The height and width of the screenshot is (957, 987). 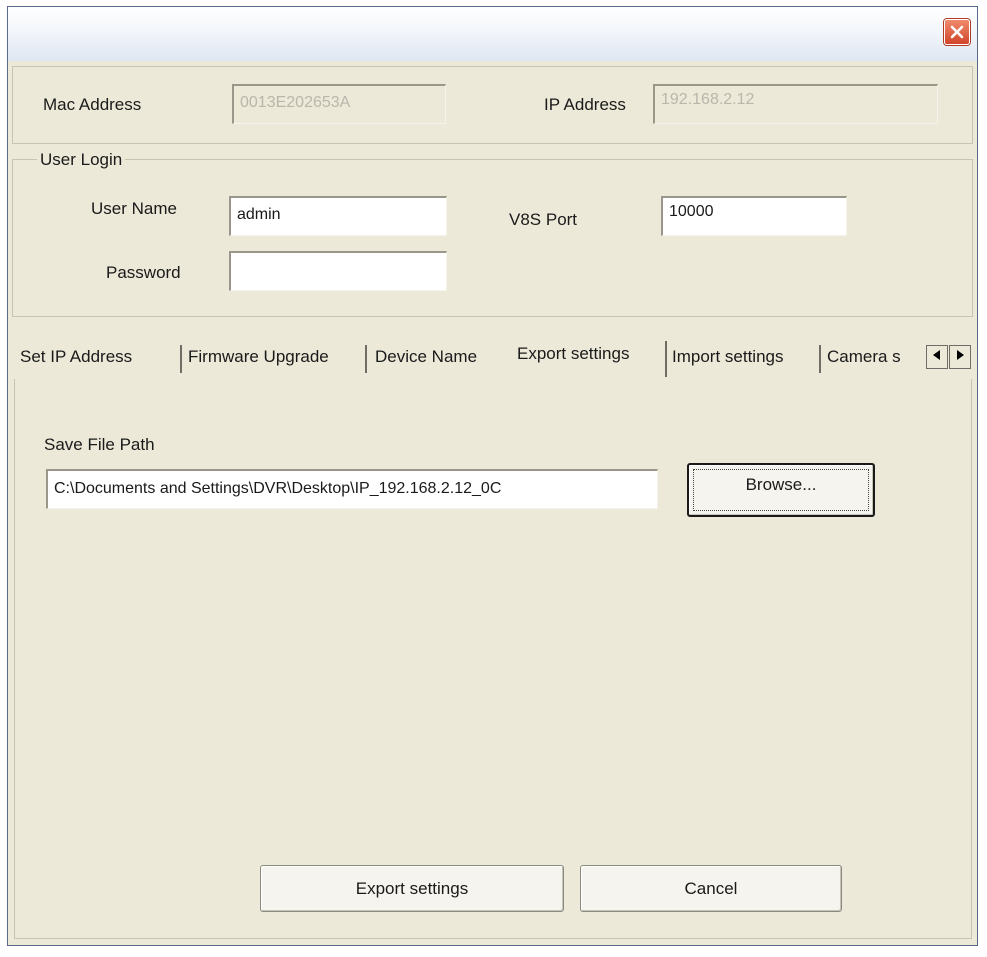 What do you see at coordinates (338, 216) in the screenshot?
I see `username-input: admin` at bounding box center [338, 216].